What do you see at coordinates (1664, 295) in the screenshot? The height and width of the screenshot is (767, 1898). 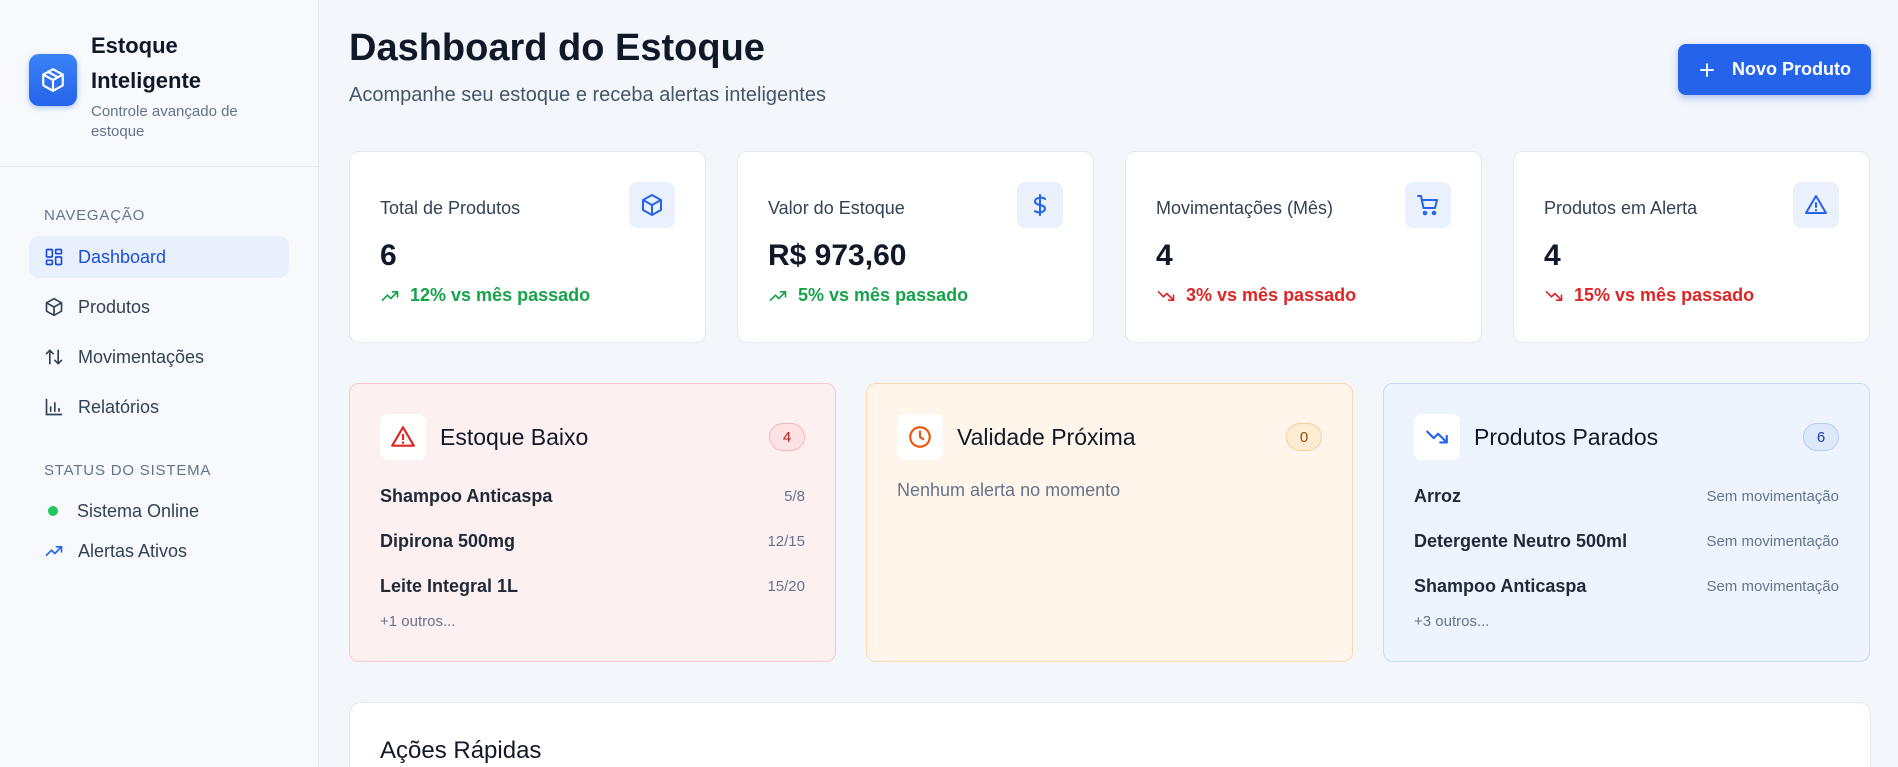 I see `stat-trend-text: 15% vs mês passado` at bounding box center [1664, 295].